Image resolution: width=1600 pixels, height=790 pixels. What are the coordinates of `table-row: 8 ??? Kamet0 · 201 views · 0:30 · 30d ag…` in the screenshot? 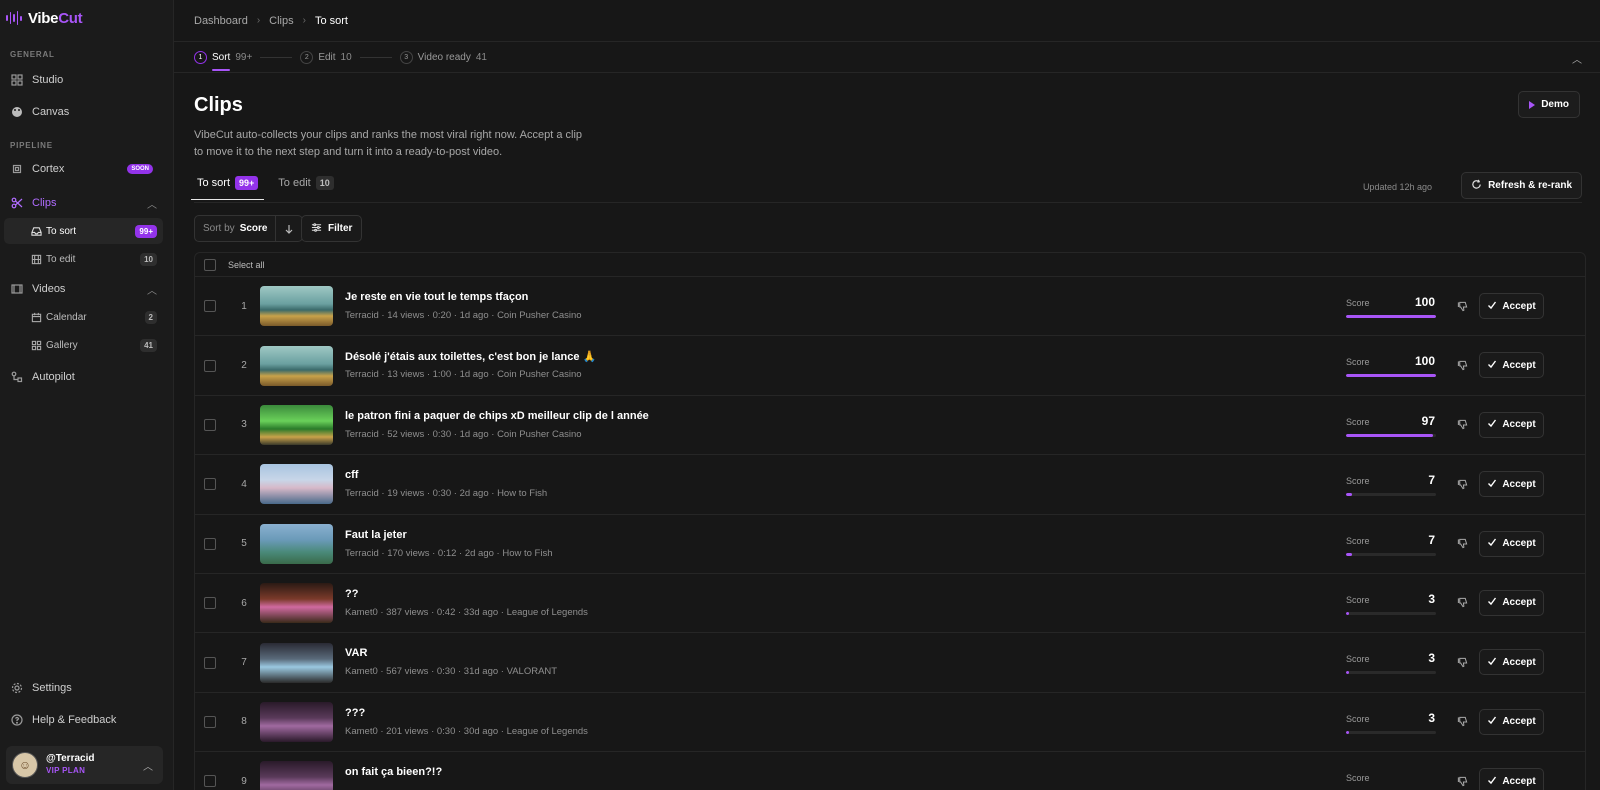 It's located at (890, 723).